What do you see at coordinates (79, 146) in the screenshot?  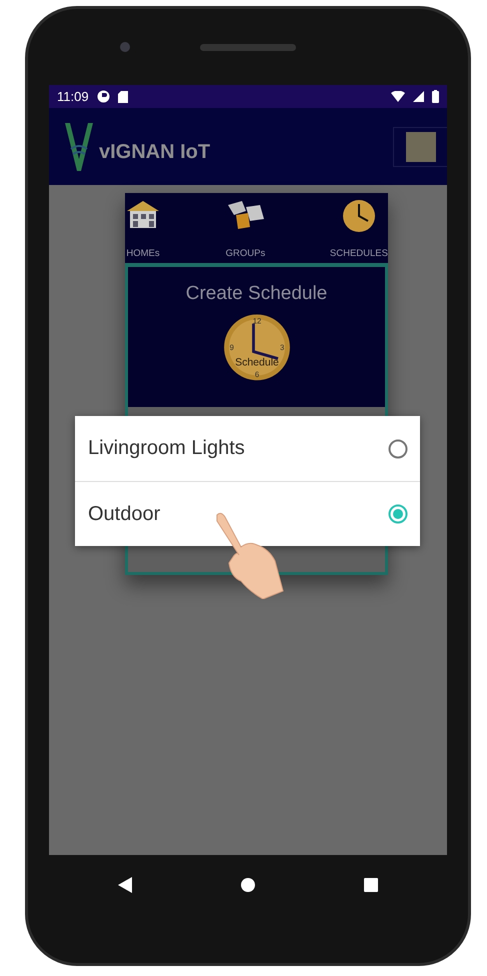 I see `antenna-v-logo-icon` at bounding box center [79, 146].